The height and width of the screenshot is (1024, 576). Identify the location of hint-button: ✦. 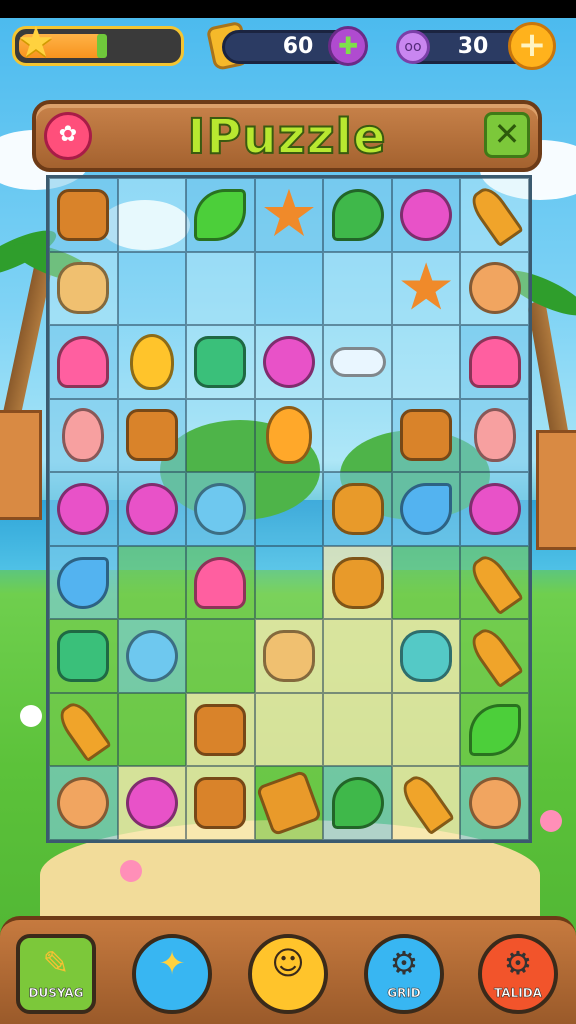
(172, 974).